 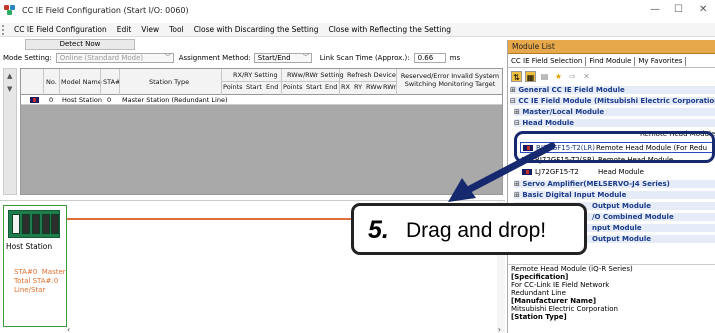 I want to click on tab-find-module: Find Module, so click(x=611, y=61).